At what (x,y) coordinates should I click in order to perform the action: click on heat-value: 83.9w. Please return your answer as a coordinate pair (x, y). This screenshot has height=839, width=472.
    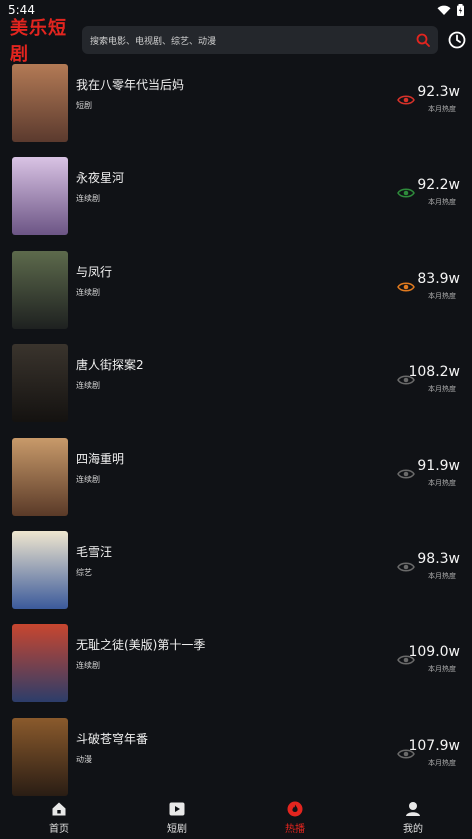
    Looking at the image, I should click on (438, 278).